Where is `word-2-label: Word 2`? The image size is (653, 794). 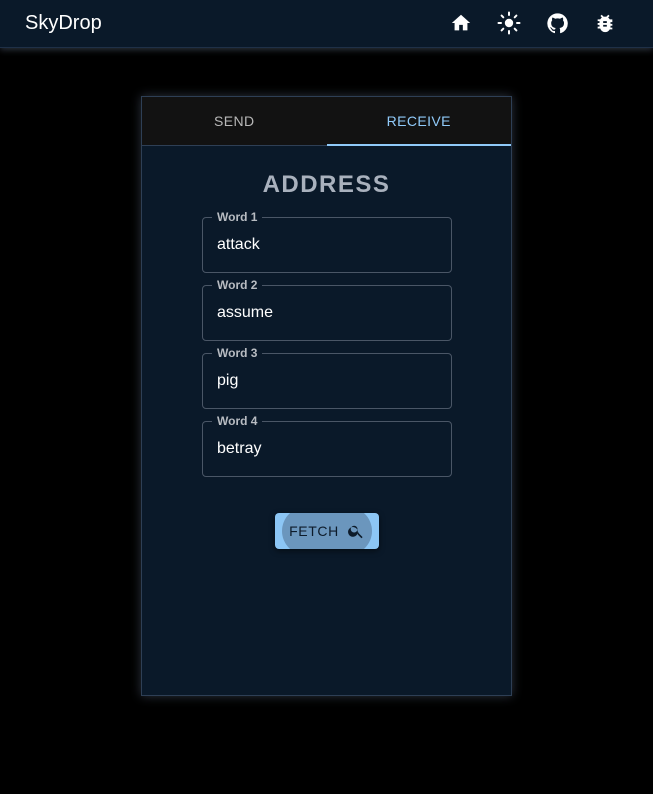
word-2-label: Word 2 is located at coordinates (237, 285).